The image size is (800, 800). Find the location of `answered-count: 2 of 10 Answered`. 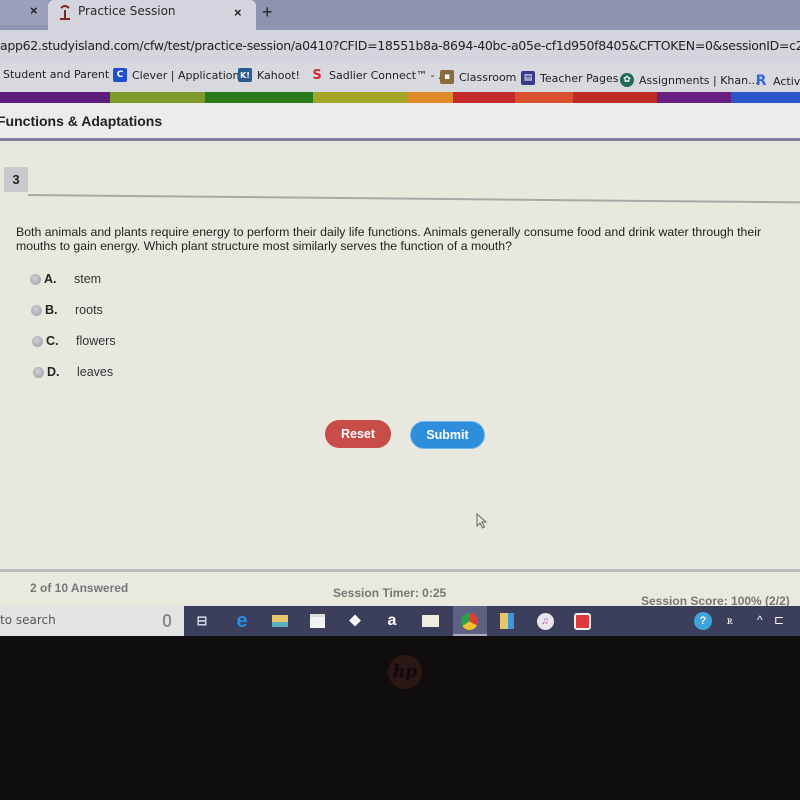

answered-count: 2 of 10 Answered is located at coordinates (79, 588).